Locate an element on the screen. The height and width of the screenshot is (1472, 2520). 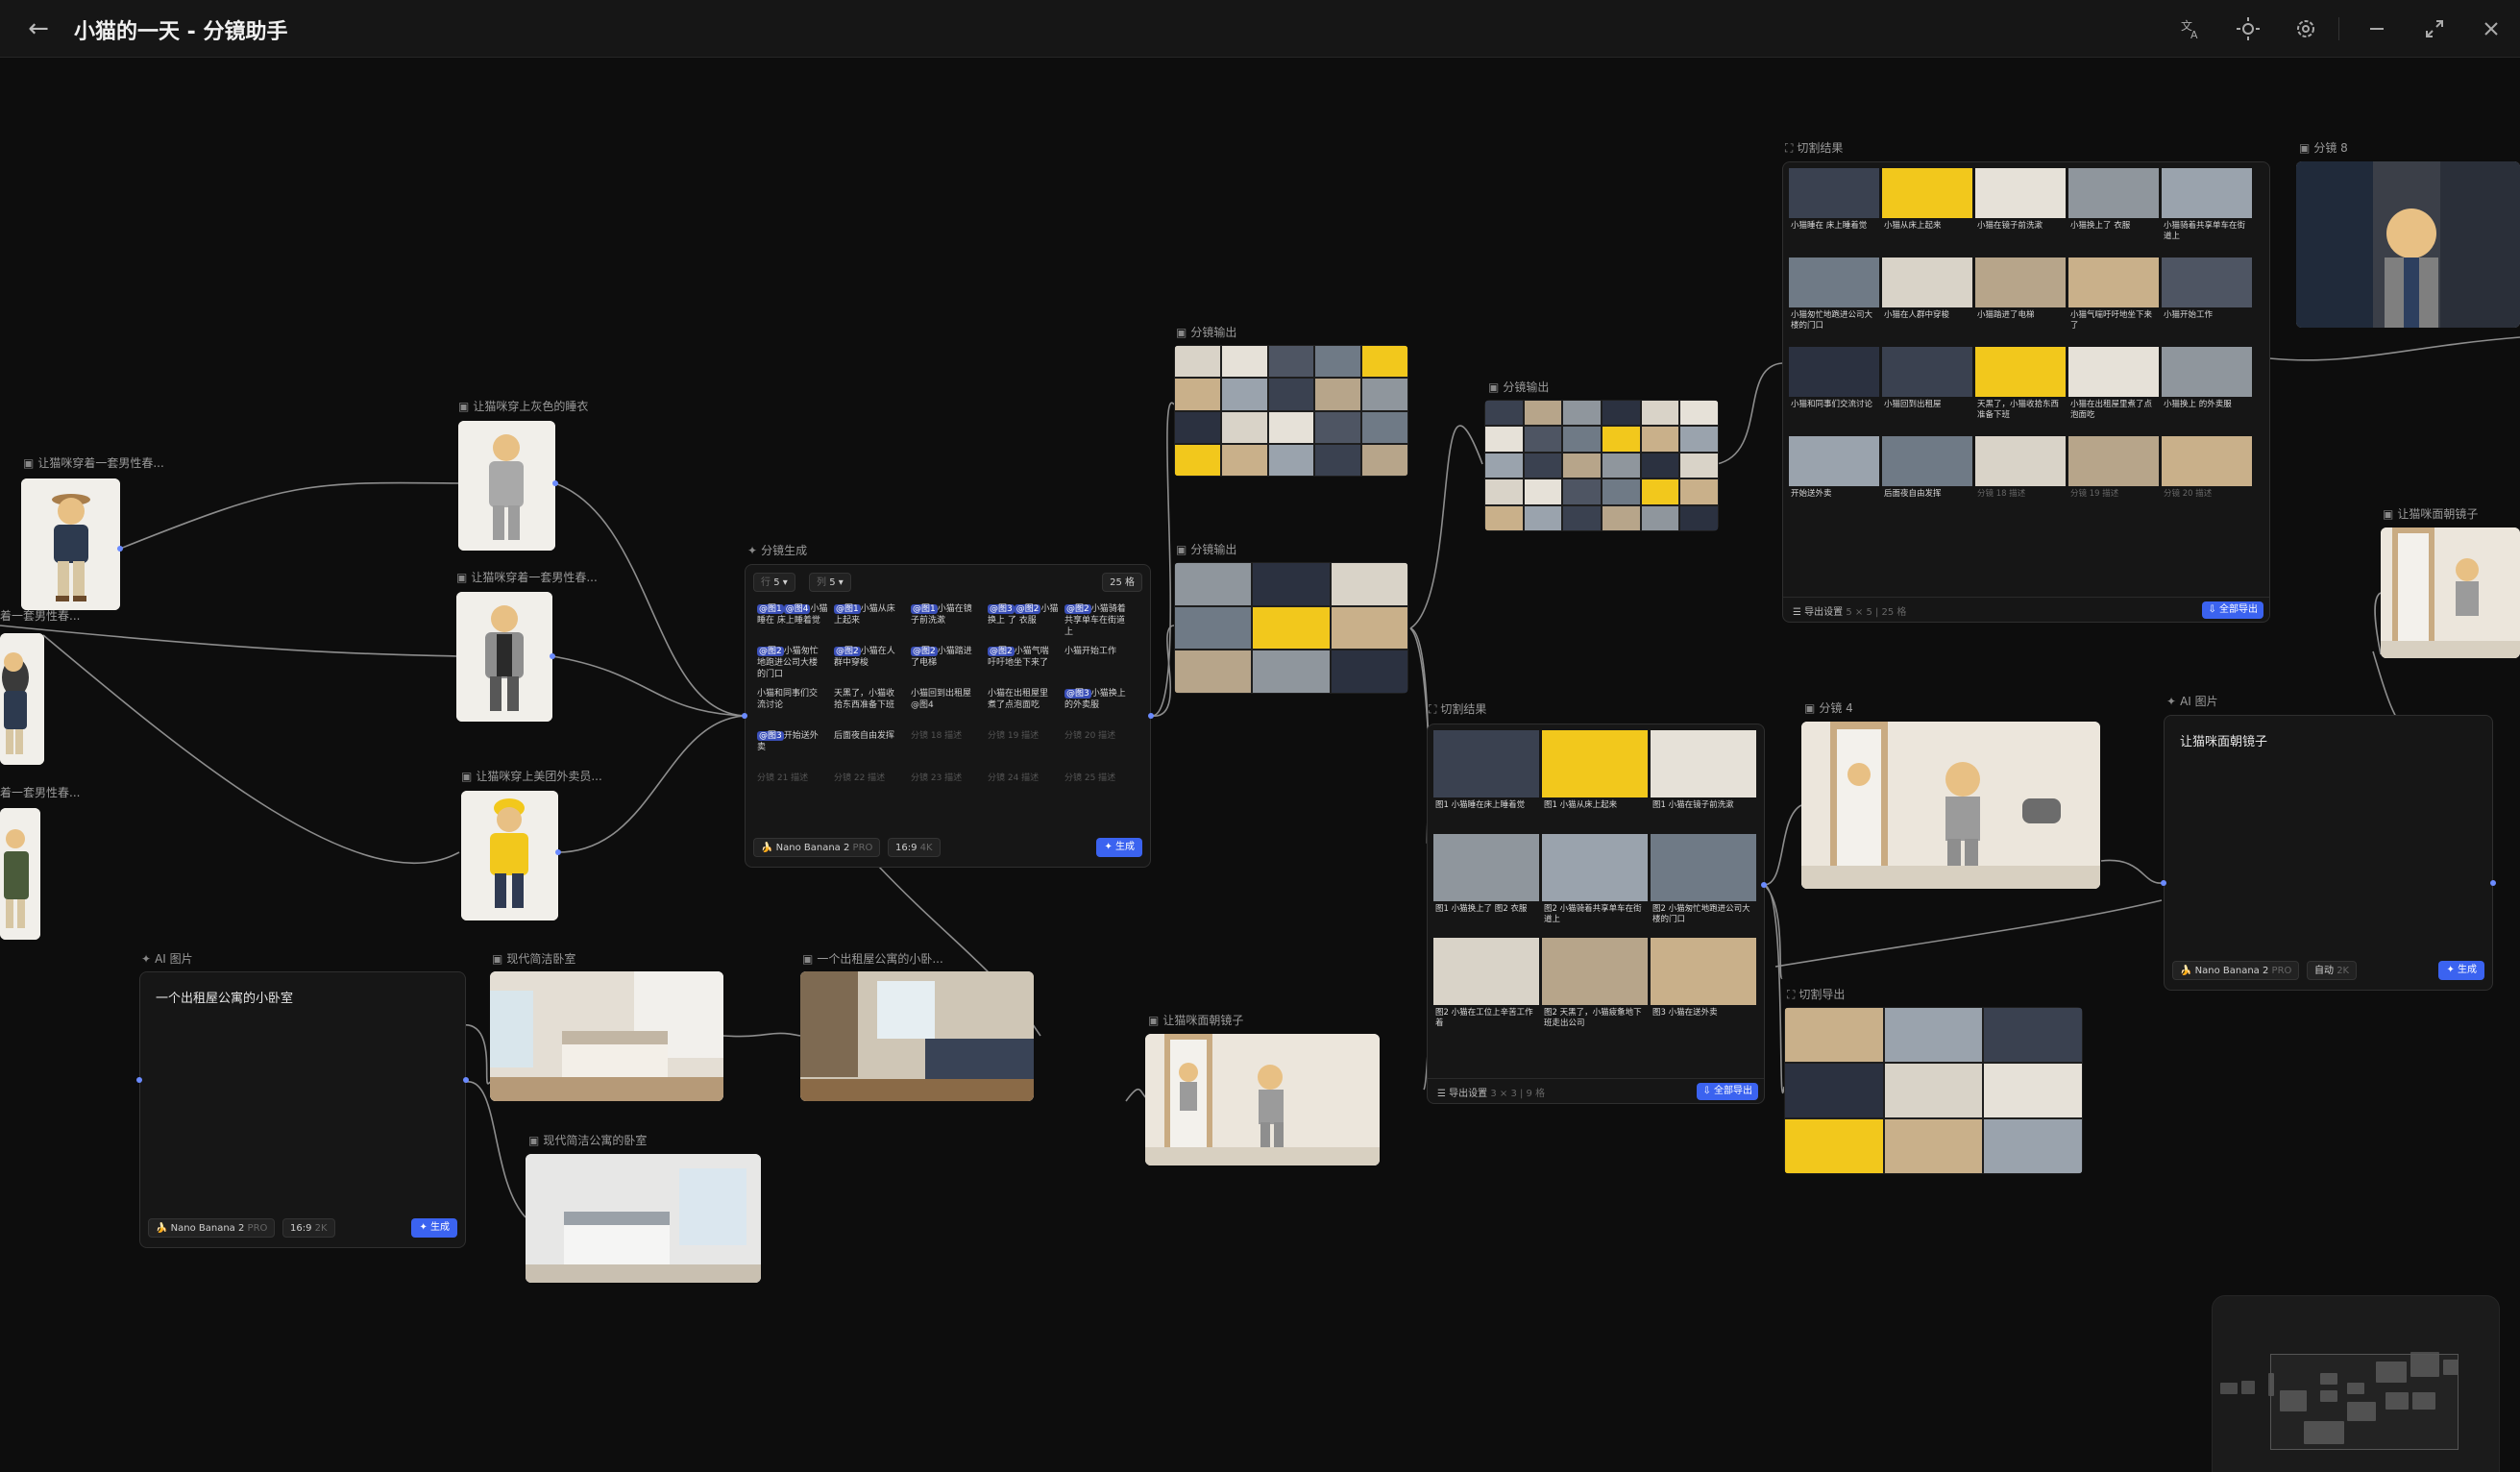
storyboard-cell: 分镜 25 描述 is located at coordinates (1100, 778).